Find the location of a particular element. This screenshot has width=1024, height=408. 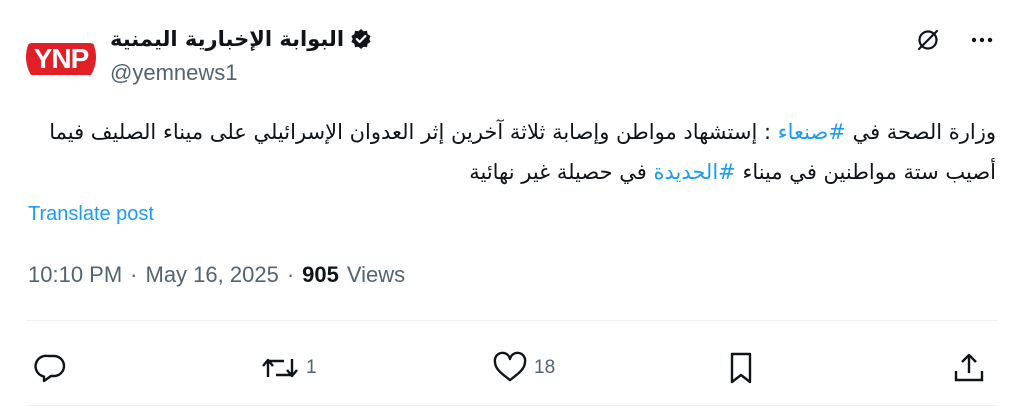

avatar: YNP is located at coordinates (61, 57).